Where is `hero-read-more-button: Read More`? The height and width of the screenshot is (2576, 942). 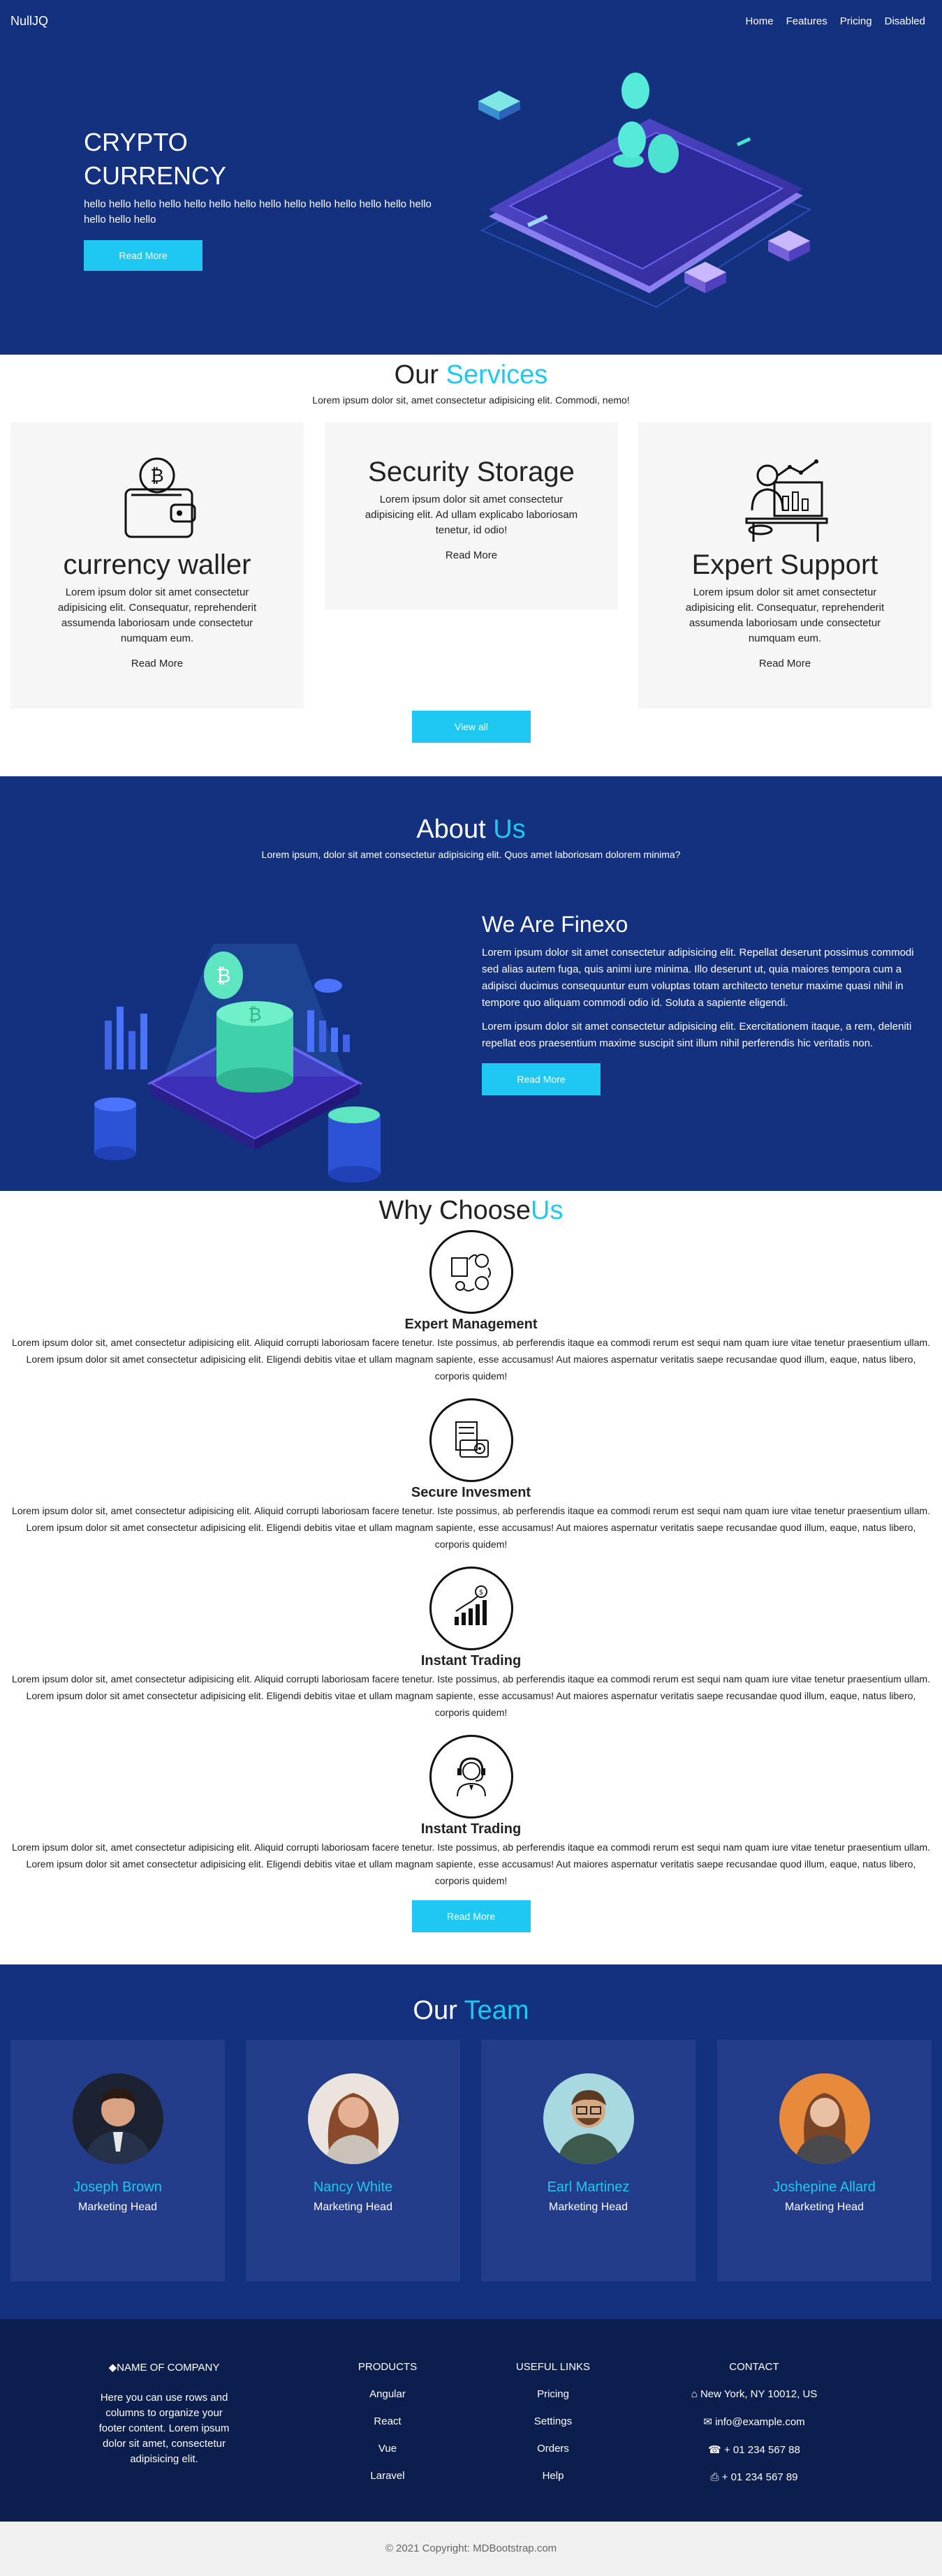 hero-read-more-button: Read More is located at coordinates (143, 255).